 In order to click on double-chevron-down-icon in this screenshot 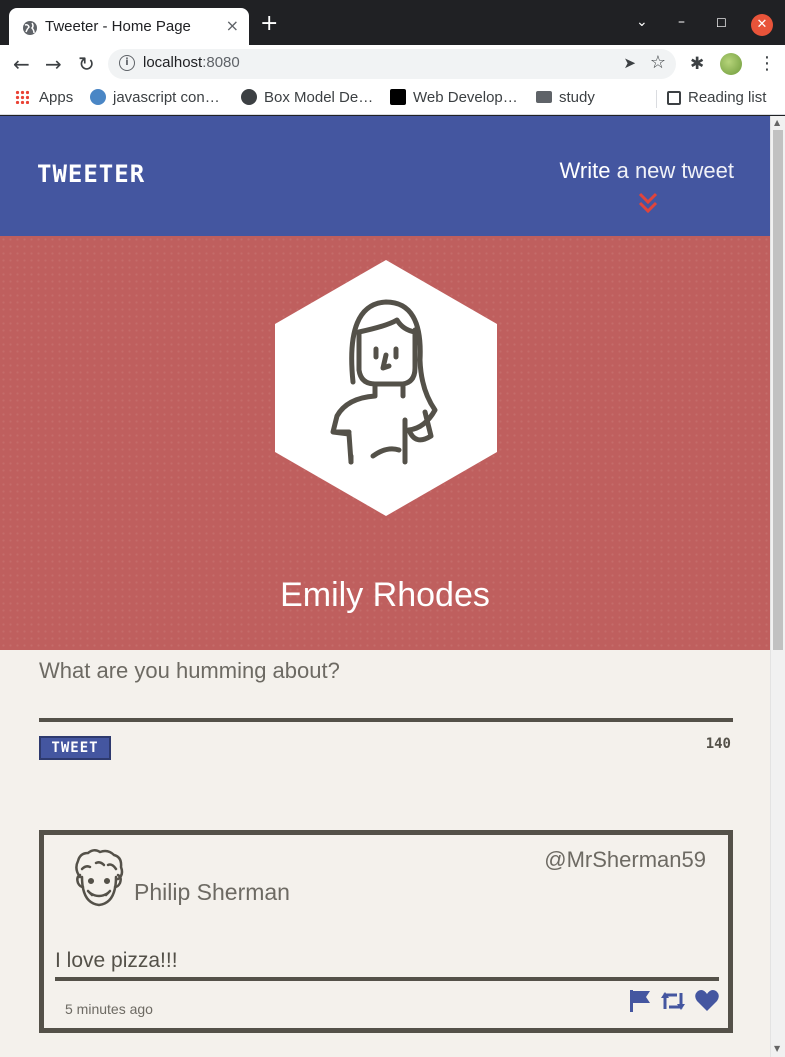, I will do `click(648, 203)`.